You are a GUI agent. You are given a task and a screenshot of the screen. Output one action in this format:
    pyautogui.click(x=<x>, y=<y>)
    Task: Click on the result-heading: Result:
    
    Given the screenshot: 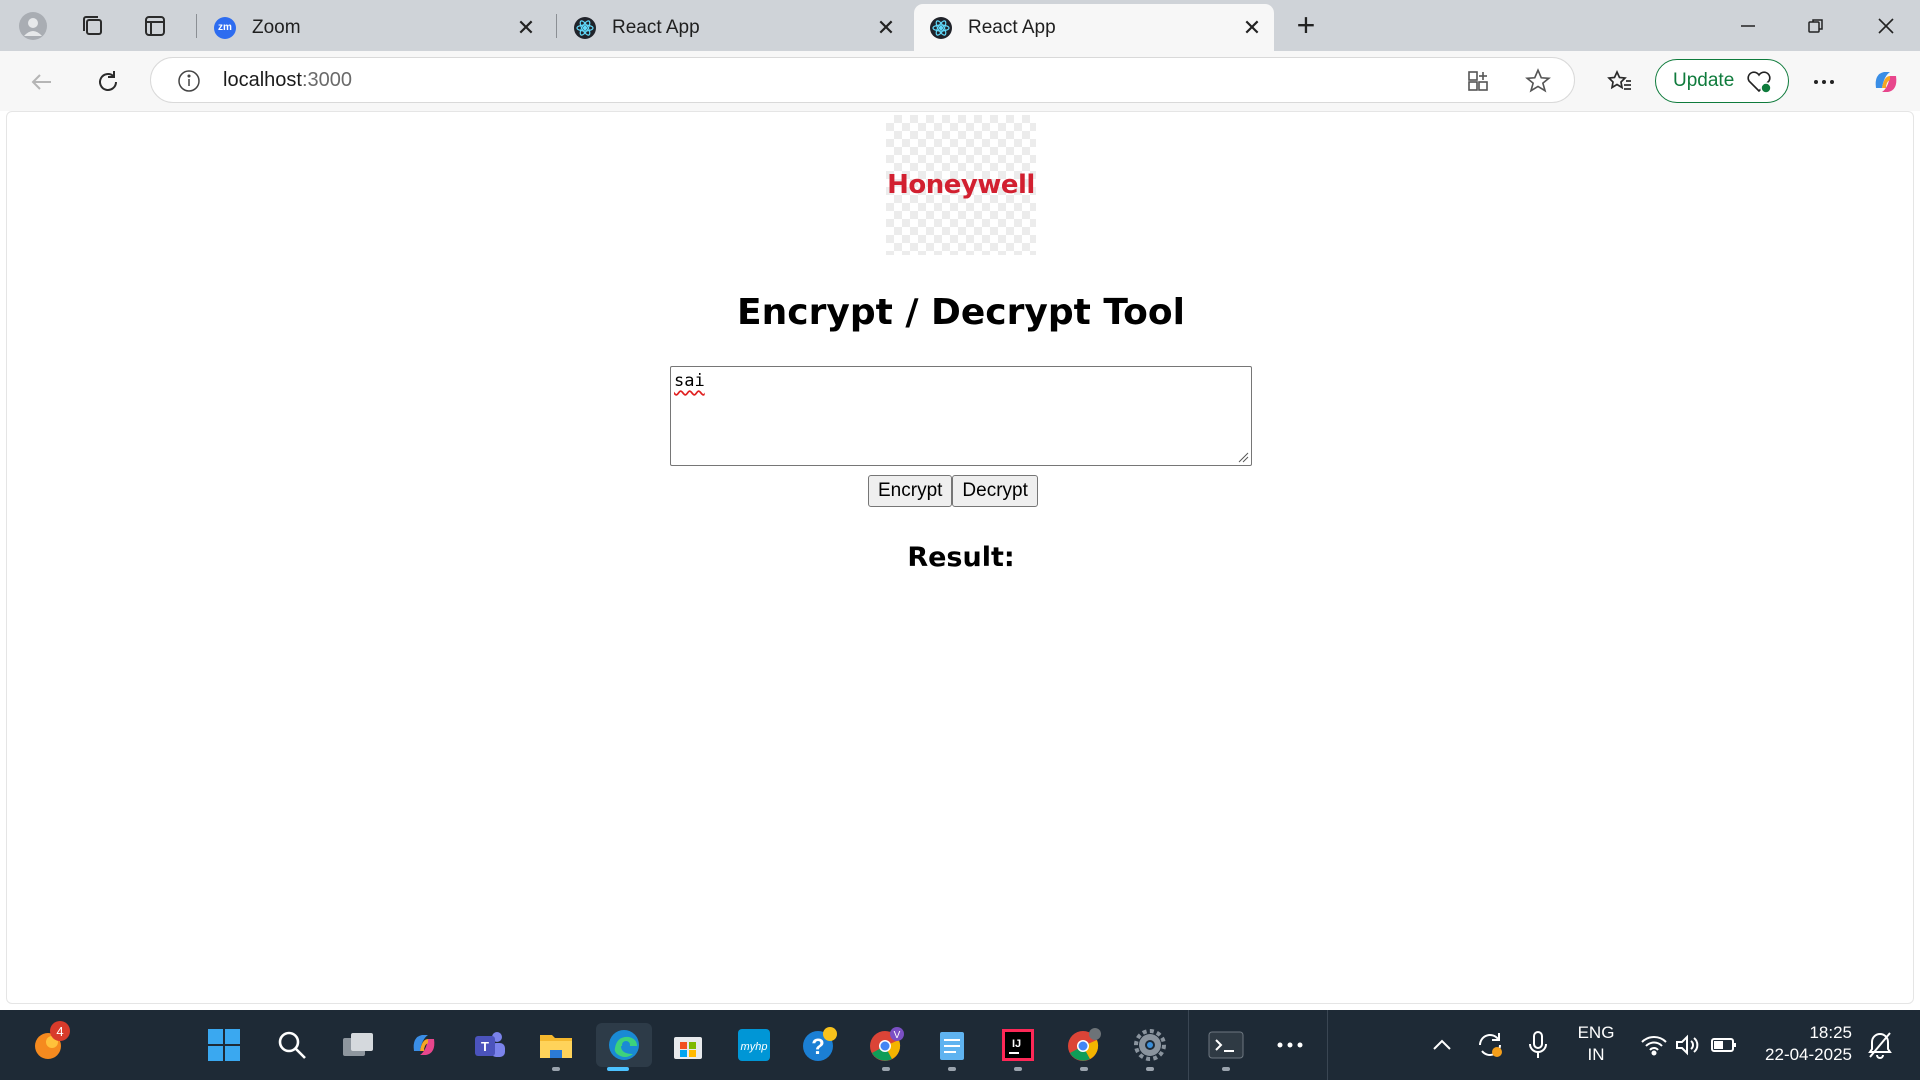 What is the action you would take?
    pyautogui.click(x=961, y=557)
    